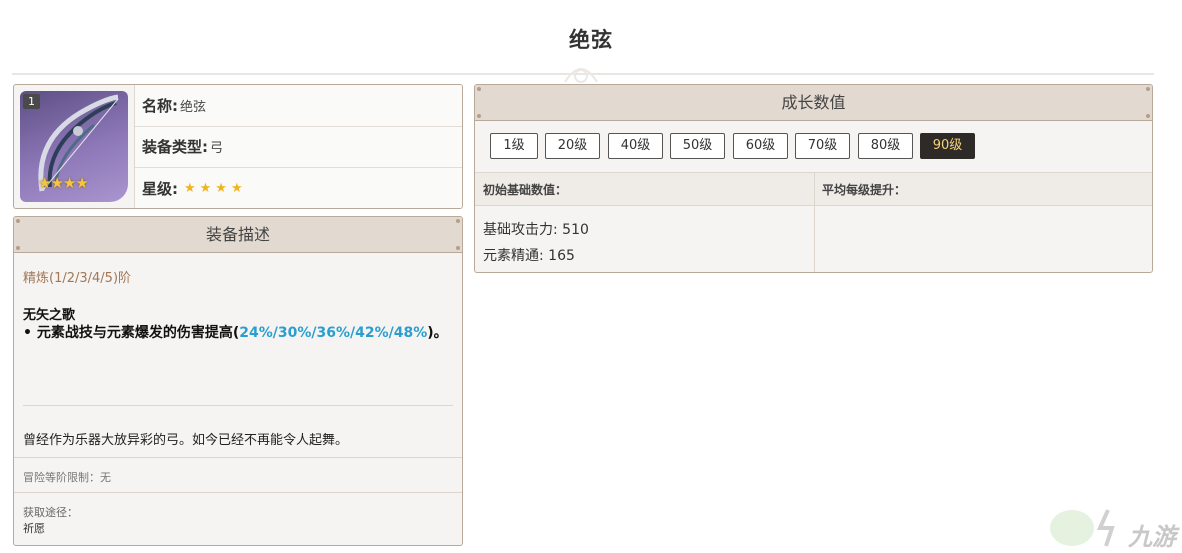 Image resolution: width=1182 pixels, height=553 pixels. I want to click on level-tab-70: 70级, so click(822, 146).